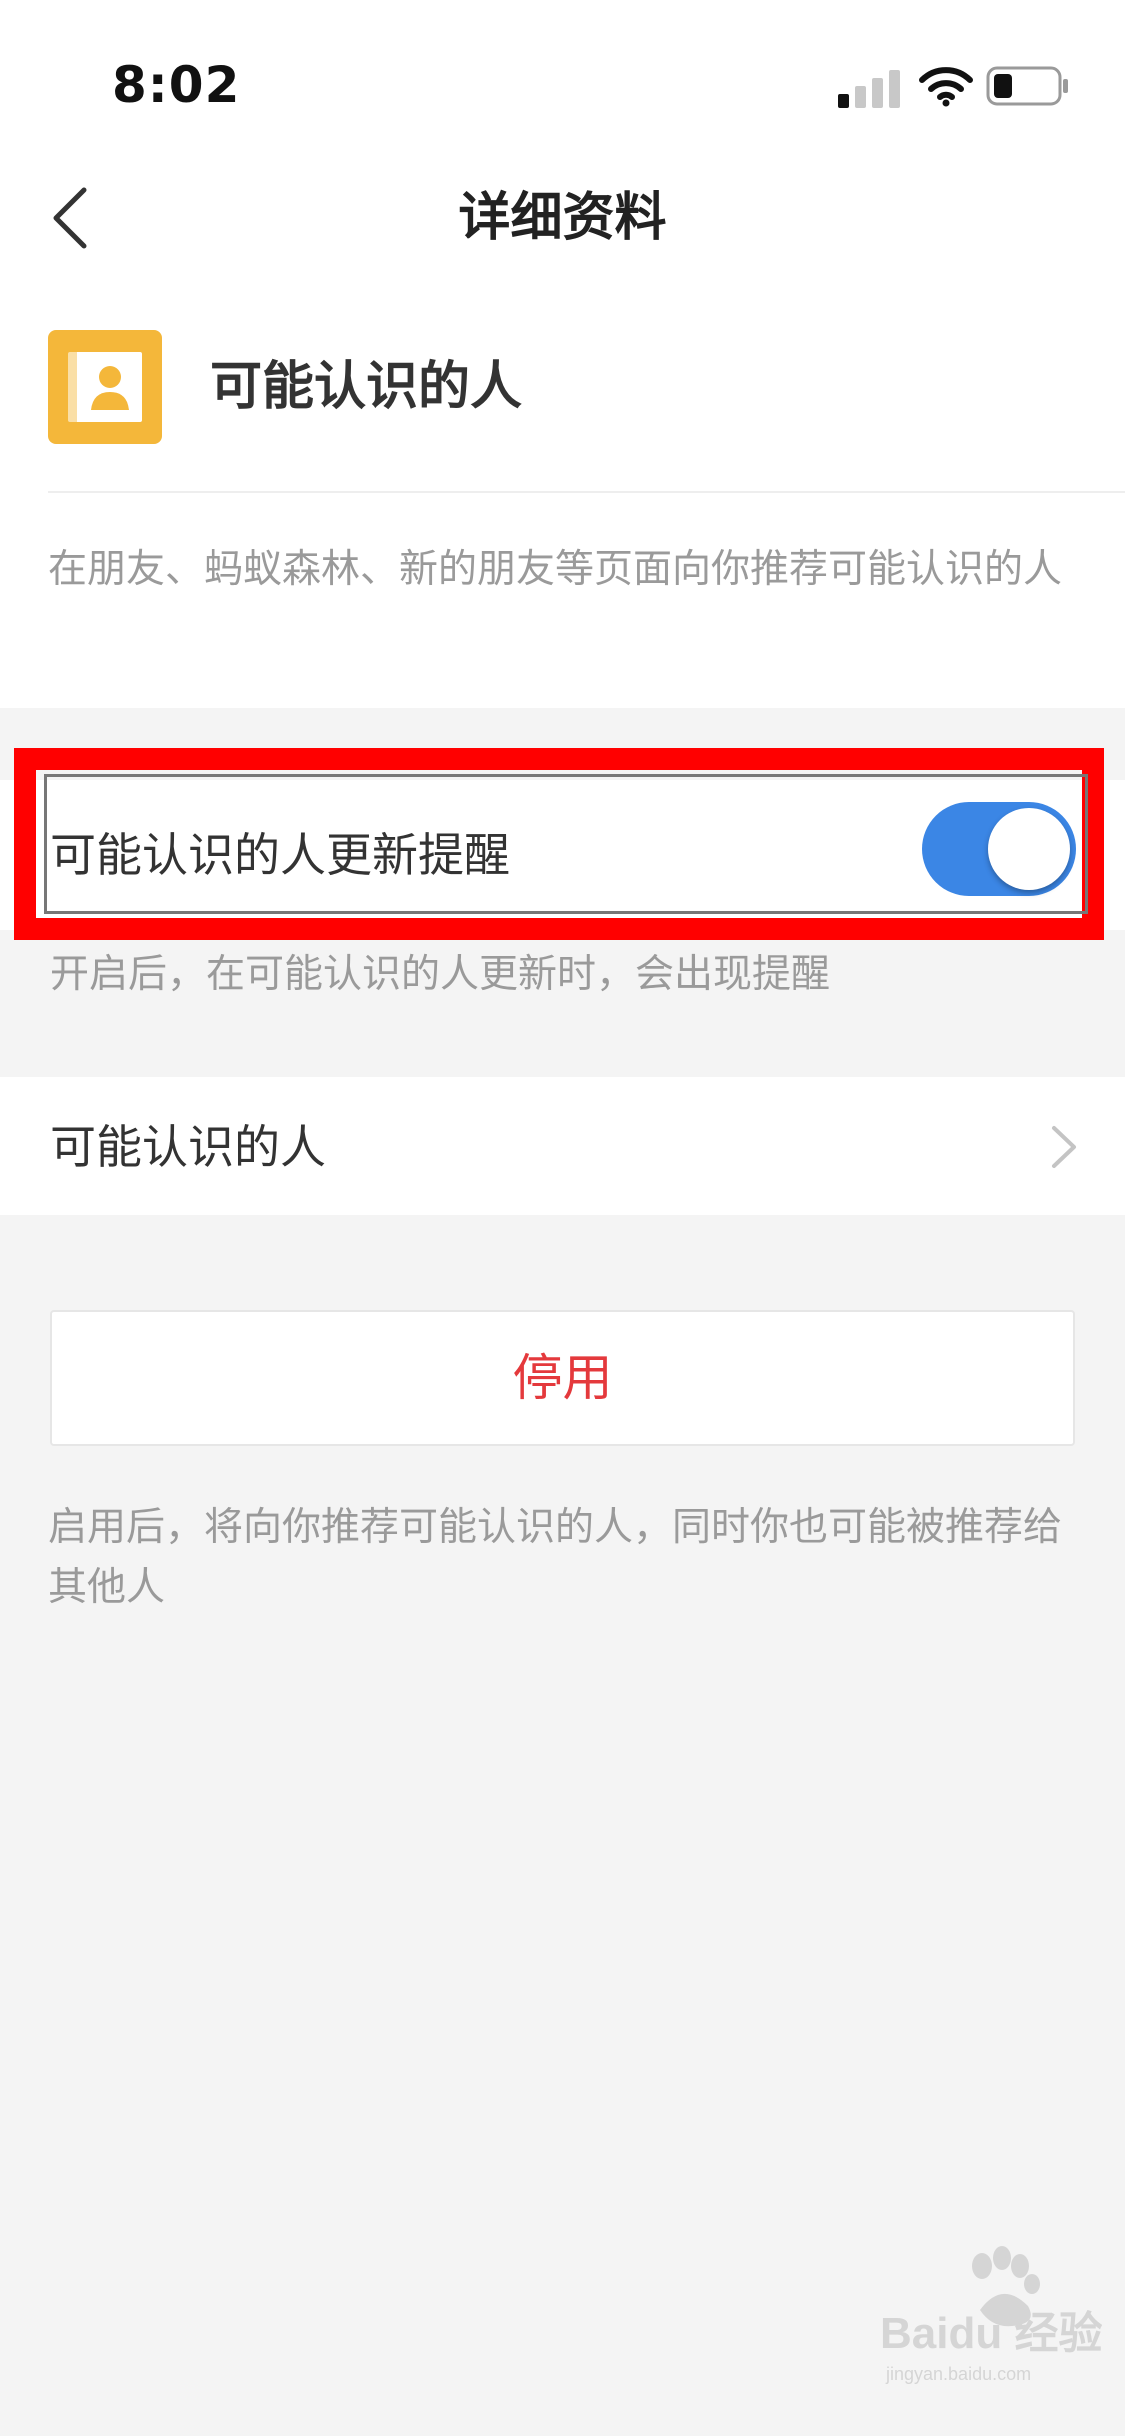  I want to click on back-button, so click(70, 218).